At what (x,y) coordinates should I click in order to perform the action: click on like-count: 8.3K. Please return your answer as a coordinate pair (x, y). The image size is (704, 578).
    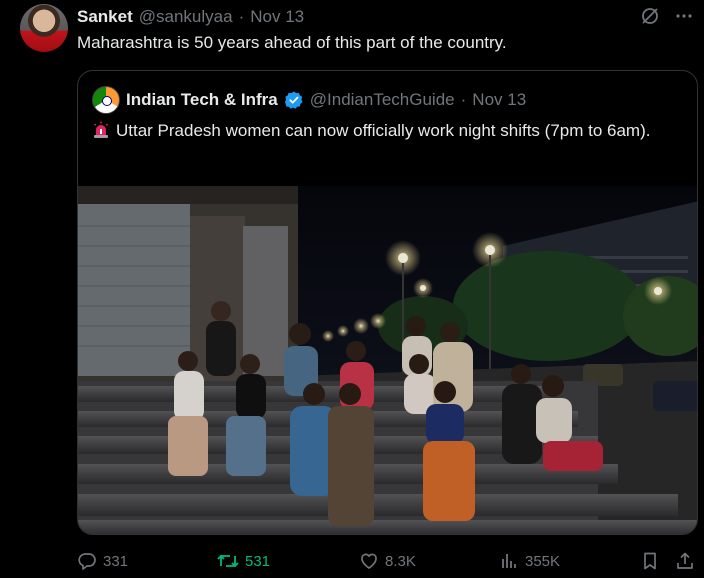
    Looking at the image, I should click on (400, 561).